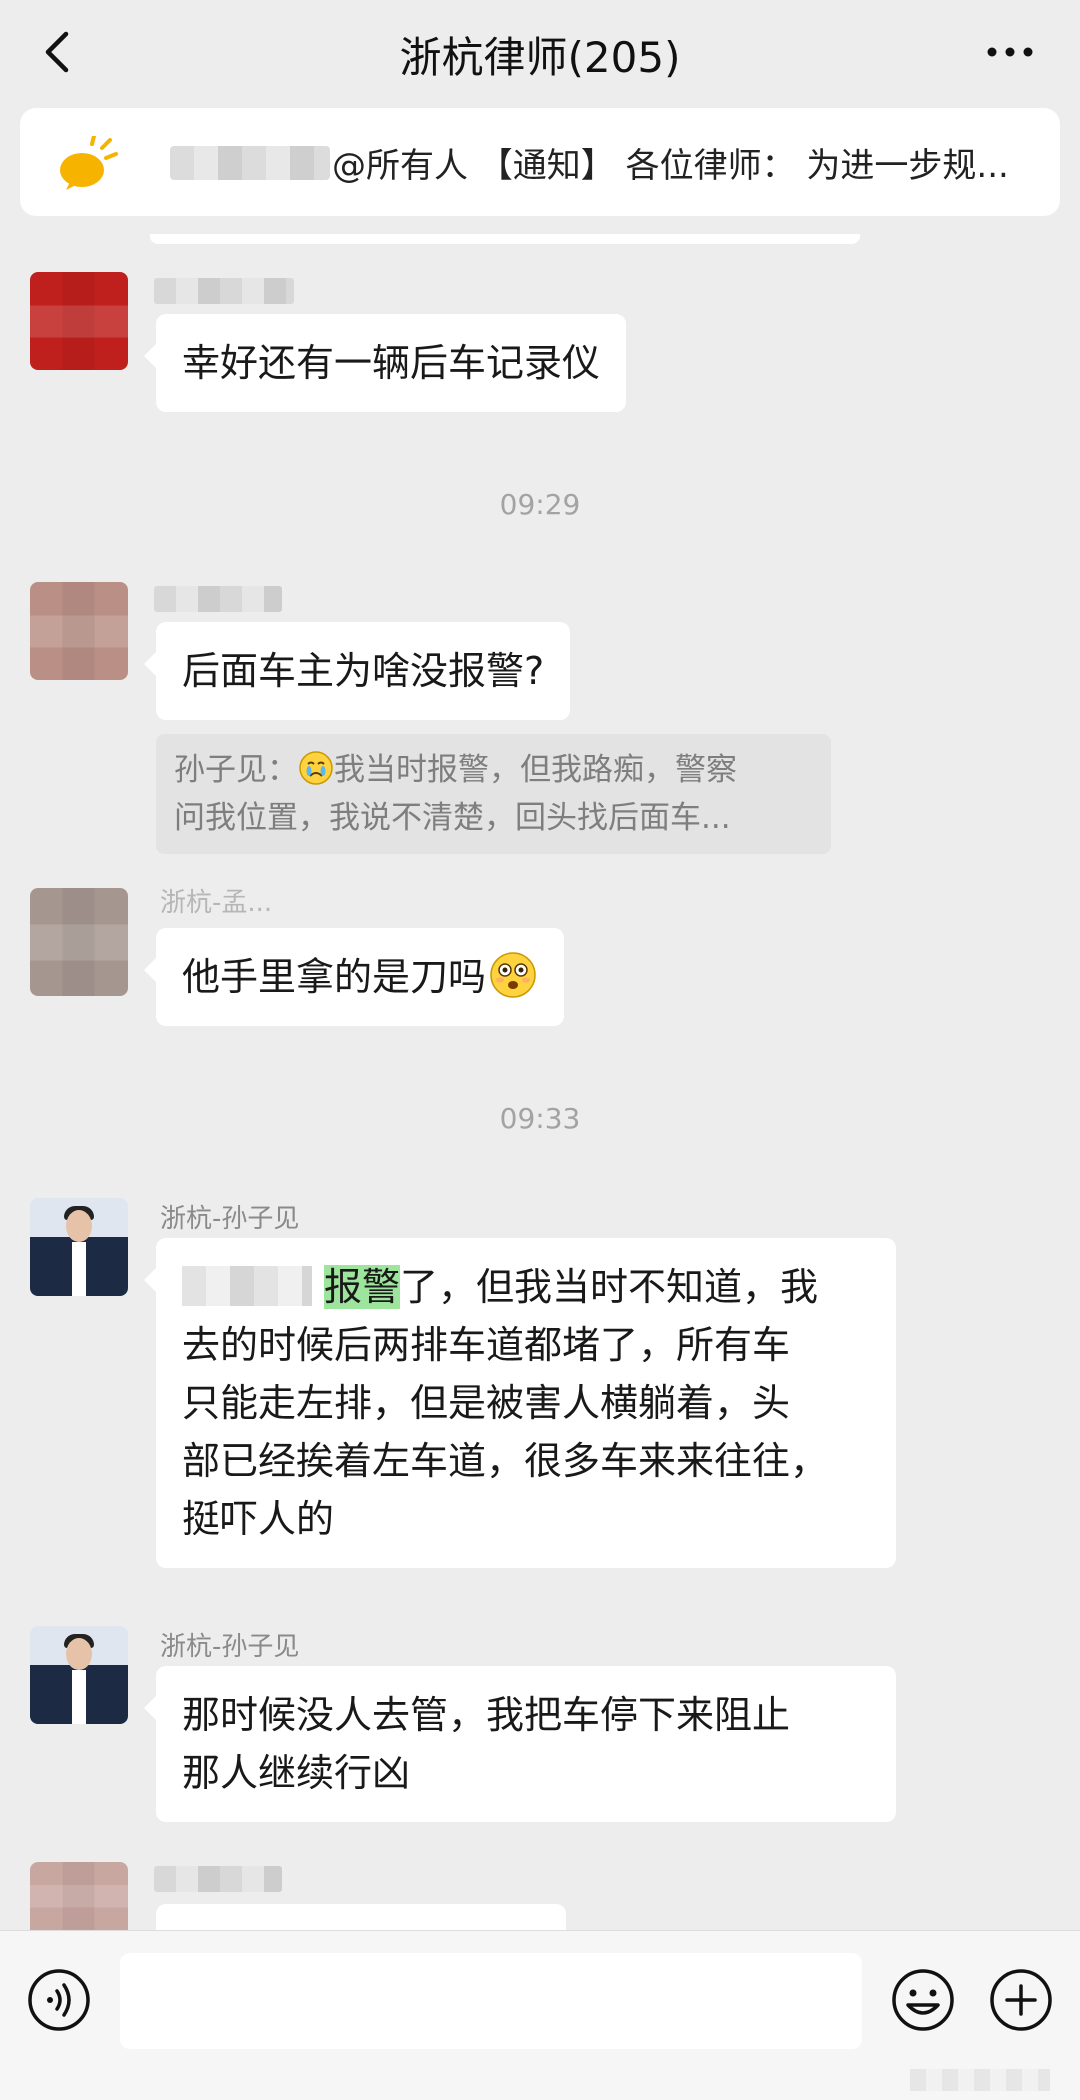 This screenshot has height=2100, width=1080. Describe the element at coordinates (486, 1345) in the screenshot. I see `message-line: 去的时候后两排车道都堵了，所有车` at that location.